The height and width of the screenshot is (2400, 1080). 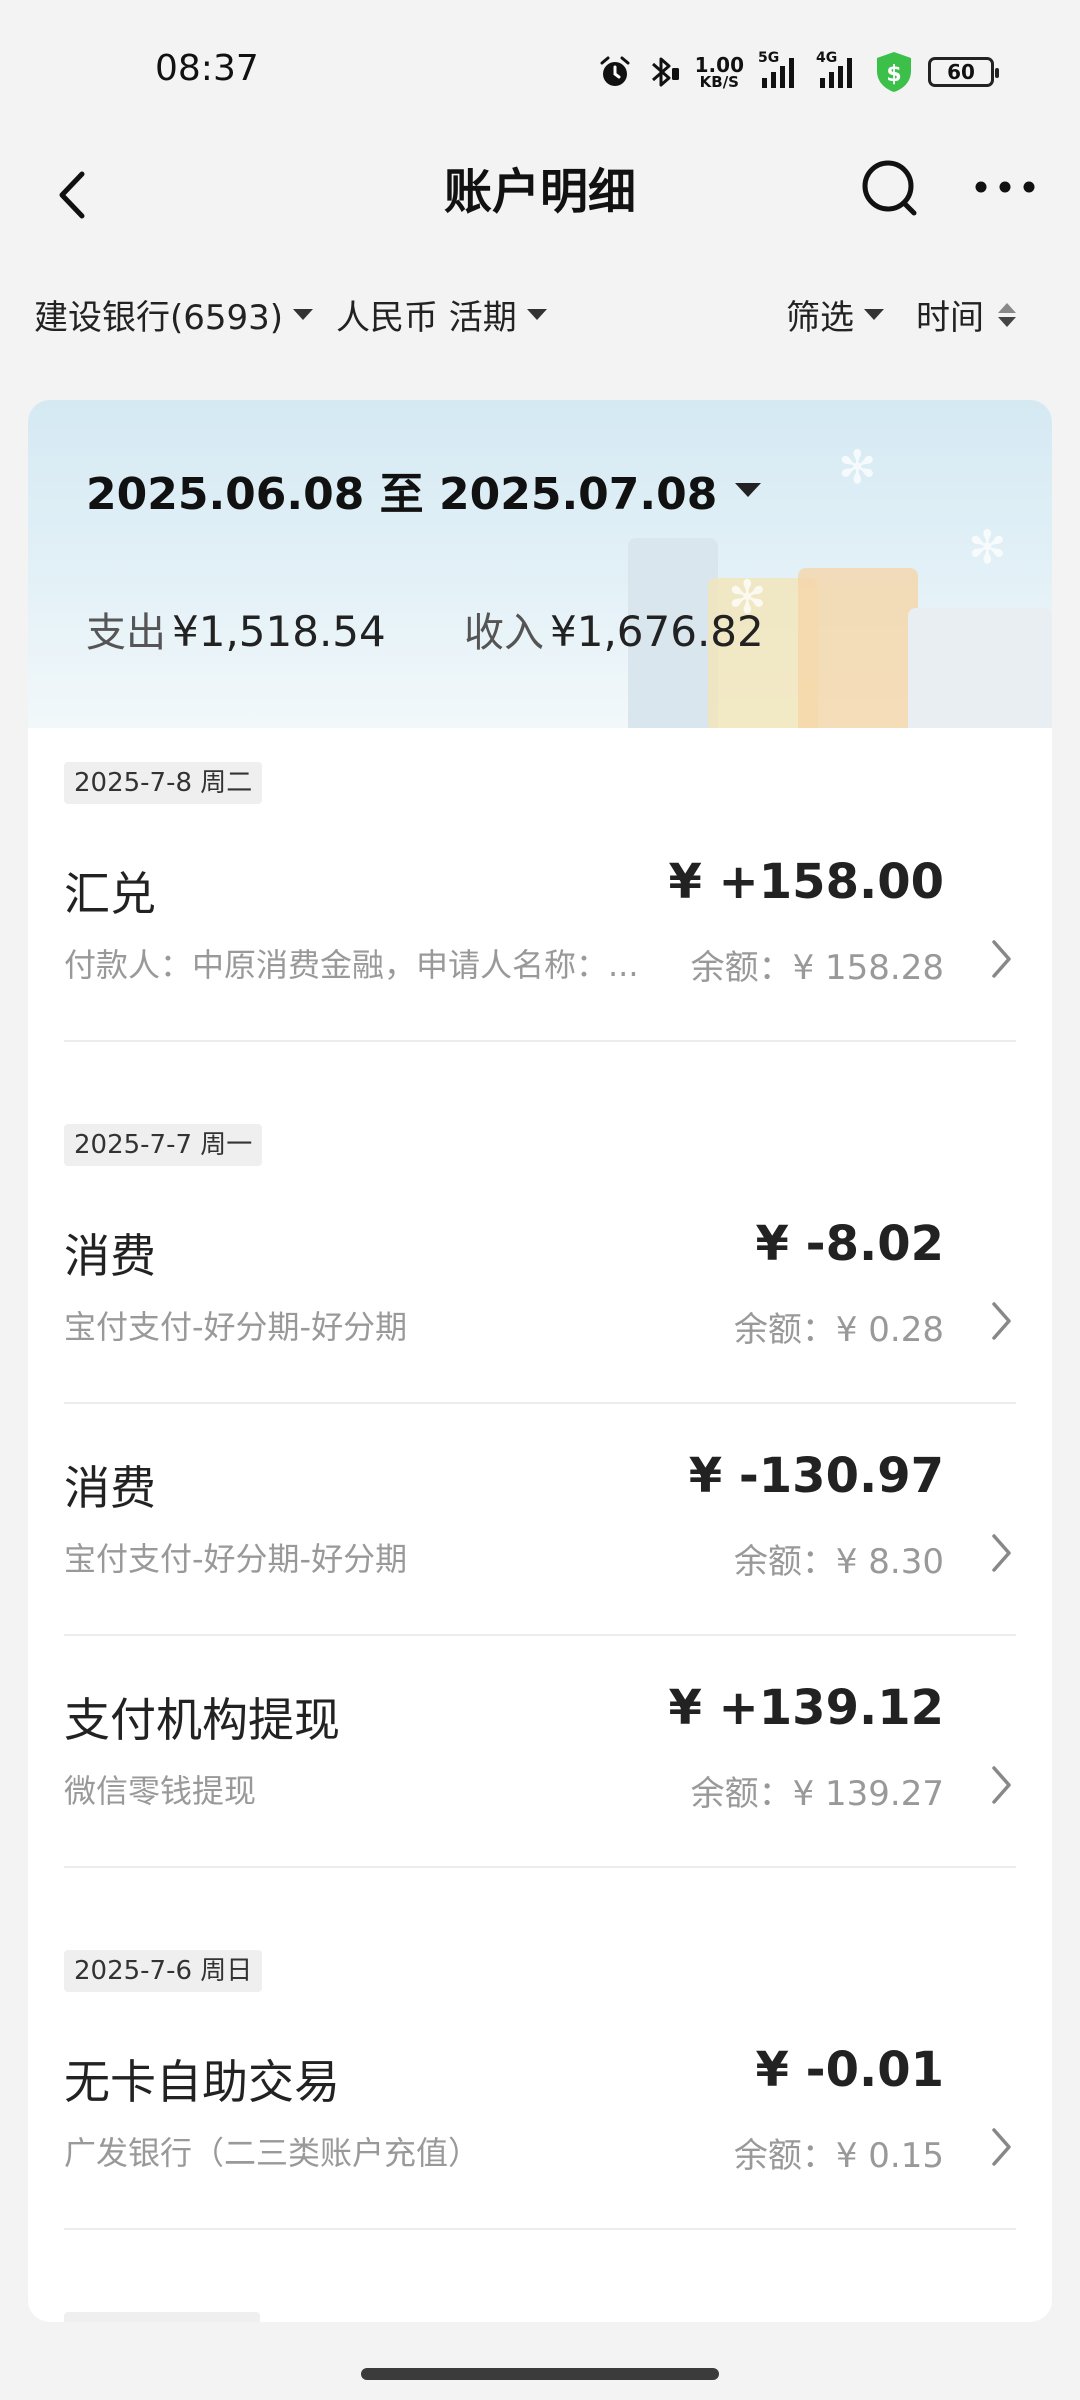 What do you see at coordinates (827, 58) in the screenshot?
I see `signal-4g-label: 4G` at bounding box center [827, 58].